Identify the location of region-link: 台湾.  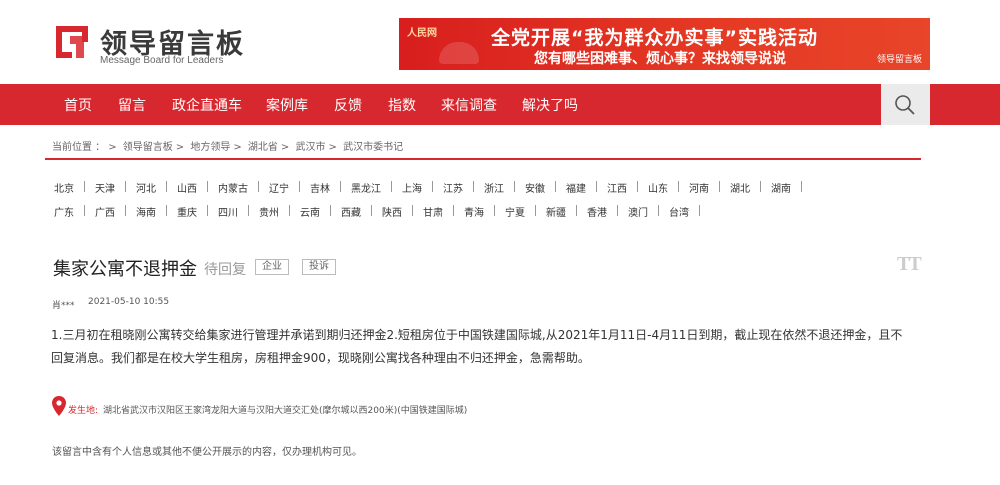
(679, 211).